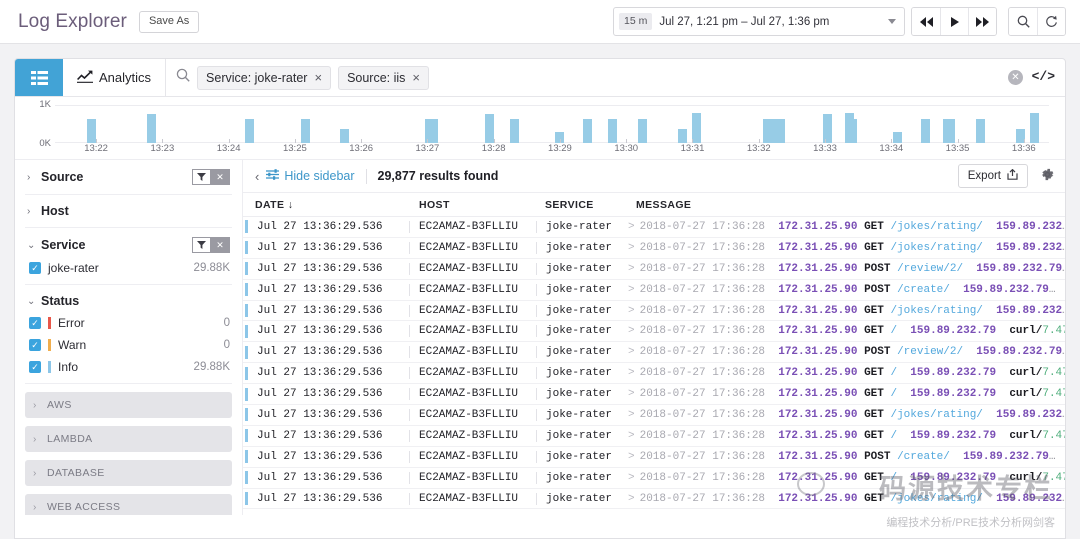  What do you see at coordinates (482, 205) in the screenshot?
I see `column-header-host: HOST` at bounding box center [482, 205].